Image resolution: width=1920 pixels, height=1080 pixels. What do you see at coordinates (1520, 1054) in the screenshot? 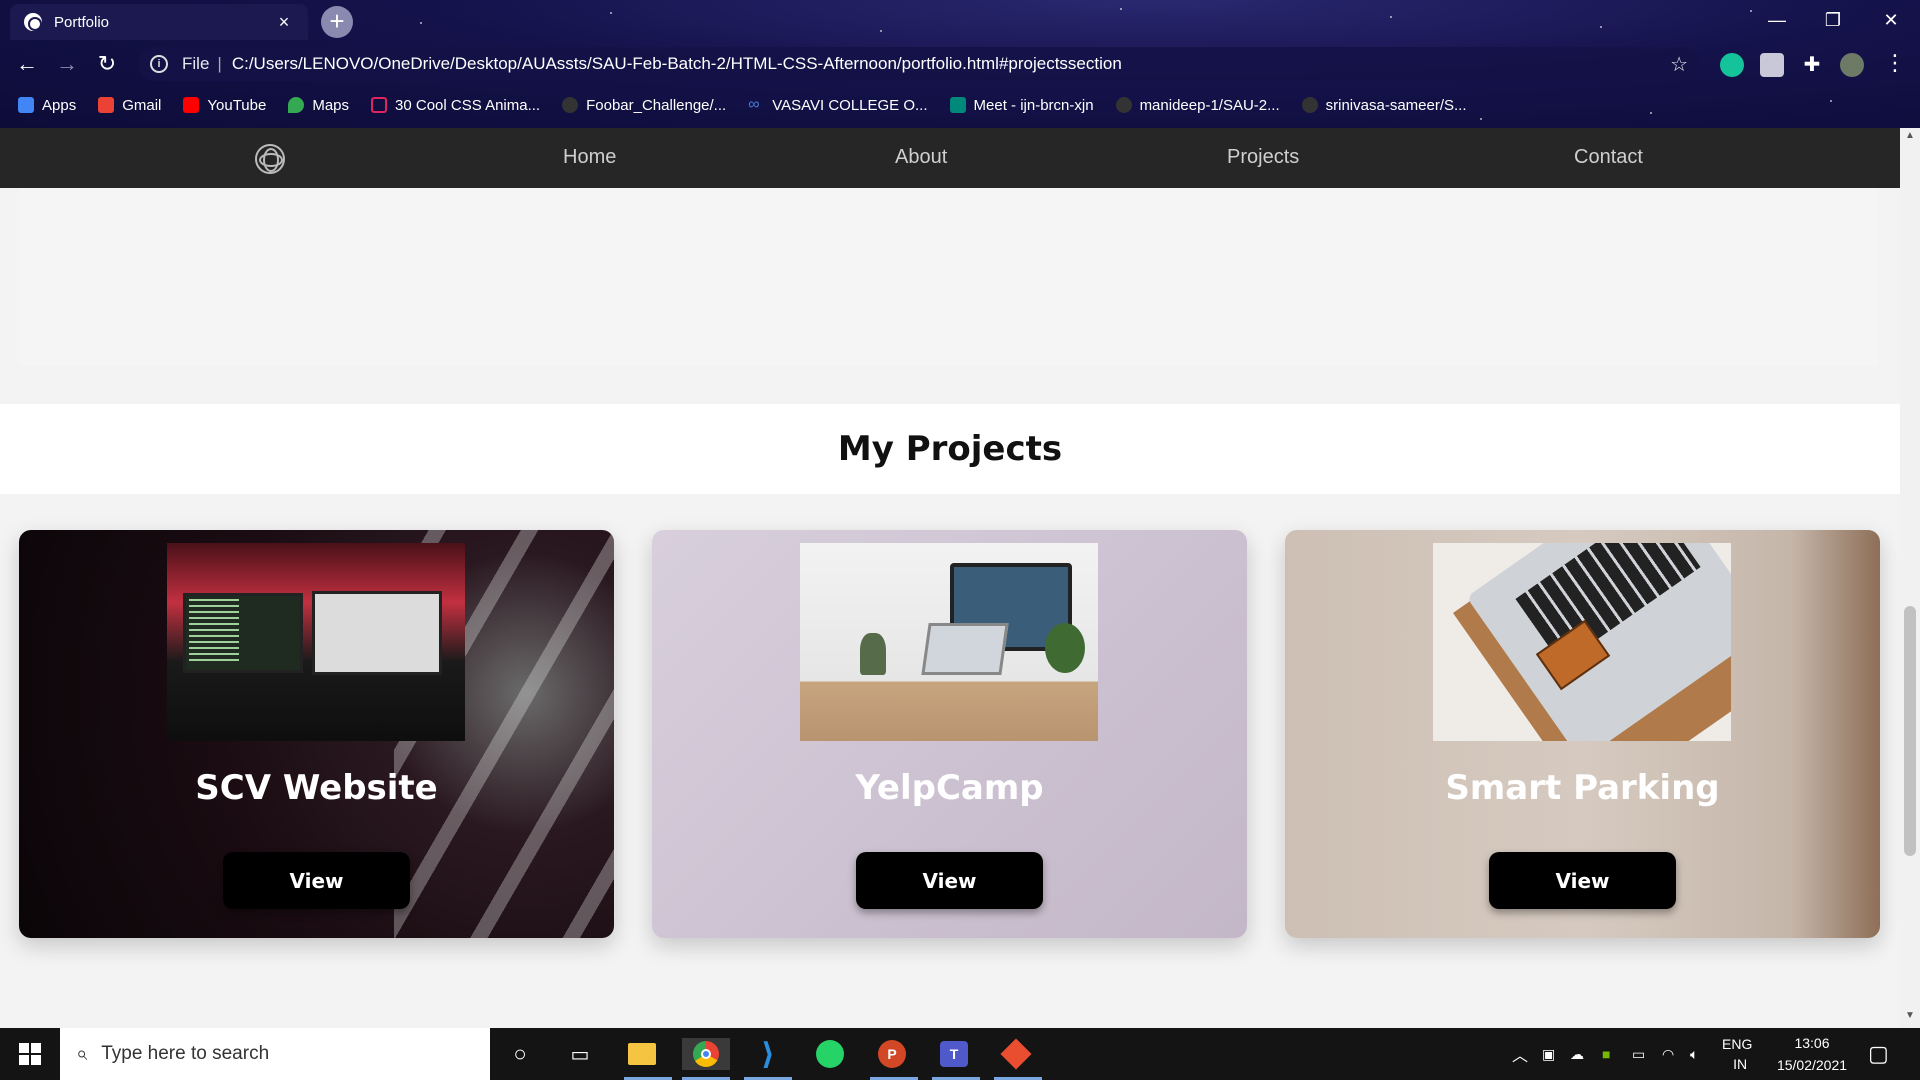
I see `show-hidden-icons-chevron-icon: ︿` at bounding box center [1520, 1054].